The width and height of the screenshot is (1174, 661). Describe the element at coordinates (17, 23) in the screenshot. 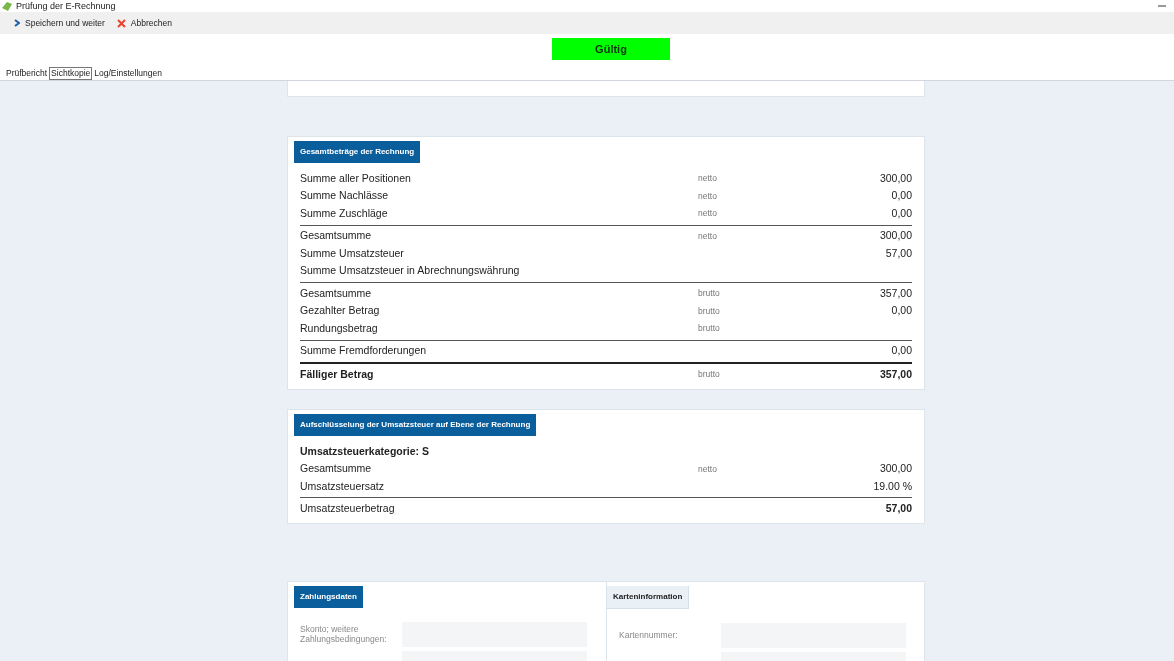

I see `chevron-right-icon` at that location.